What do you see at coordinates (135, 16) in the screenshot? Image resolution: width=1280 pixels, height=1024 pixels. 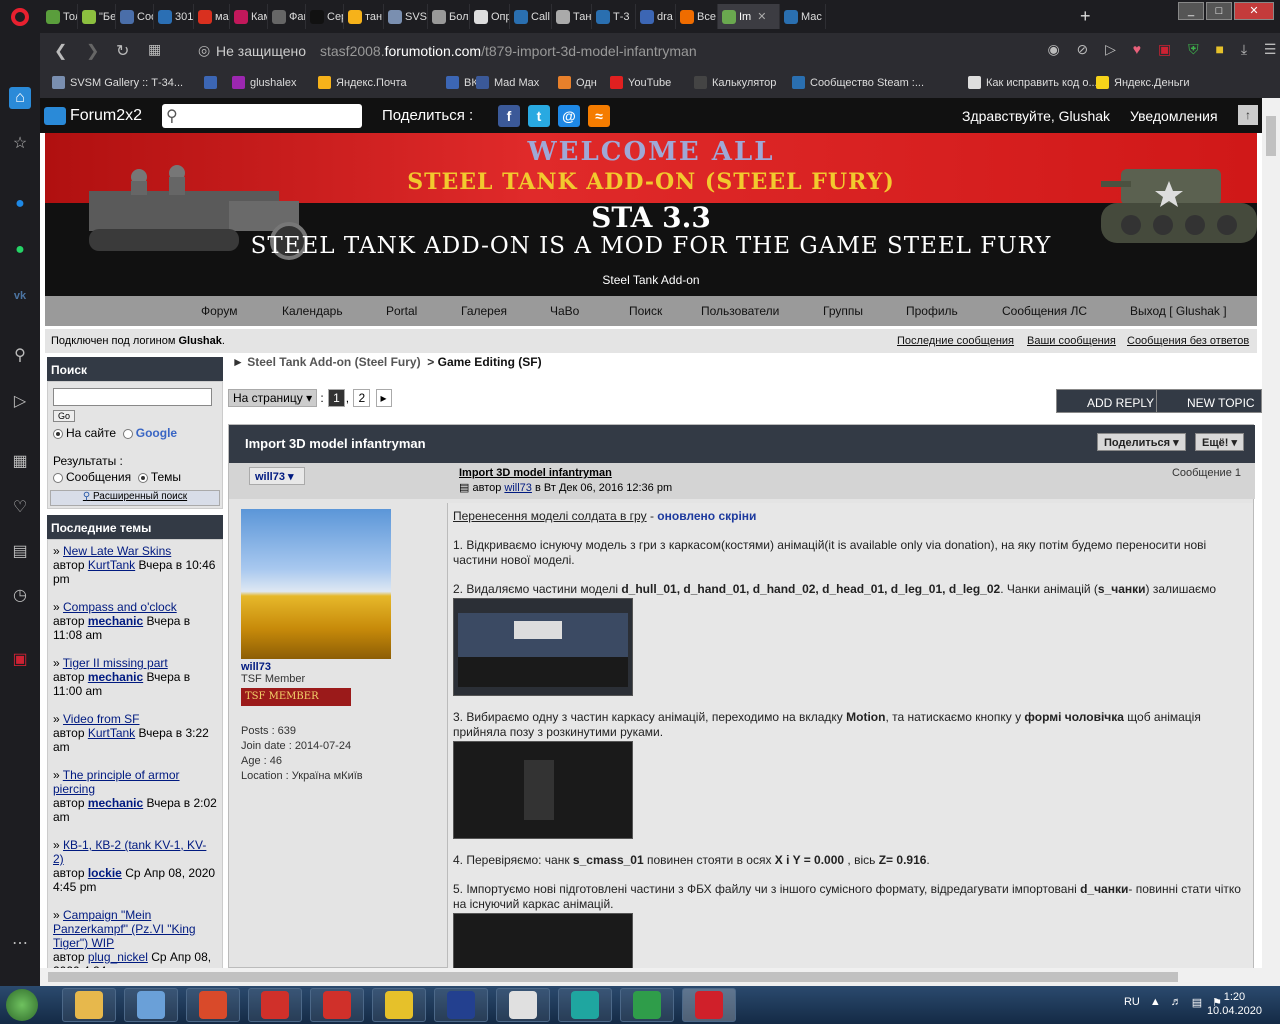 I see `browser-tab: Coo` at bounding box center [135, 16].